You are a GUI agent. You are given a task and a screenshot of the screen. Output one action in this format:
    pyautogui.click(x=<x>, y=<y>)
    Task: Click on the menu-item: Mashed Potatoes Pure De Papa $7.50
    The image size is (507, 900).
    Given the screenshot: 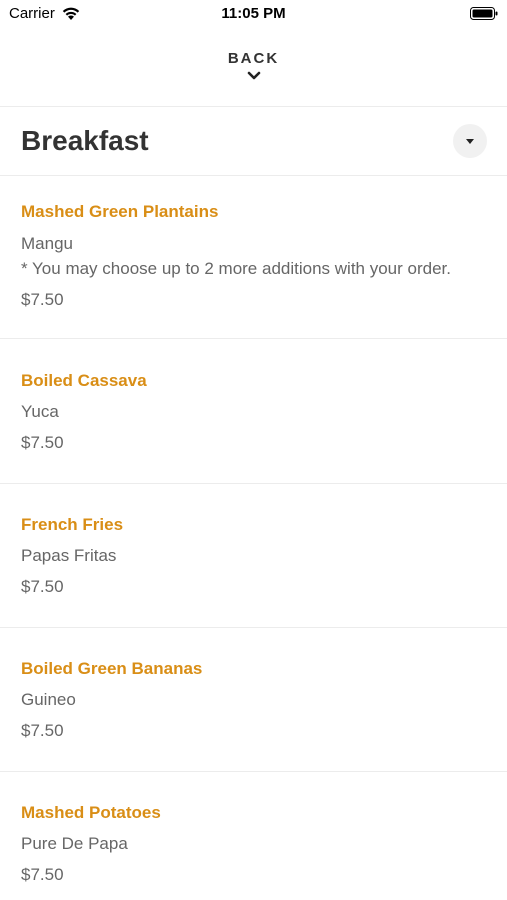 What is the action you would take?
    pyautogui.click(x=253, y=836)
    